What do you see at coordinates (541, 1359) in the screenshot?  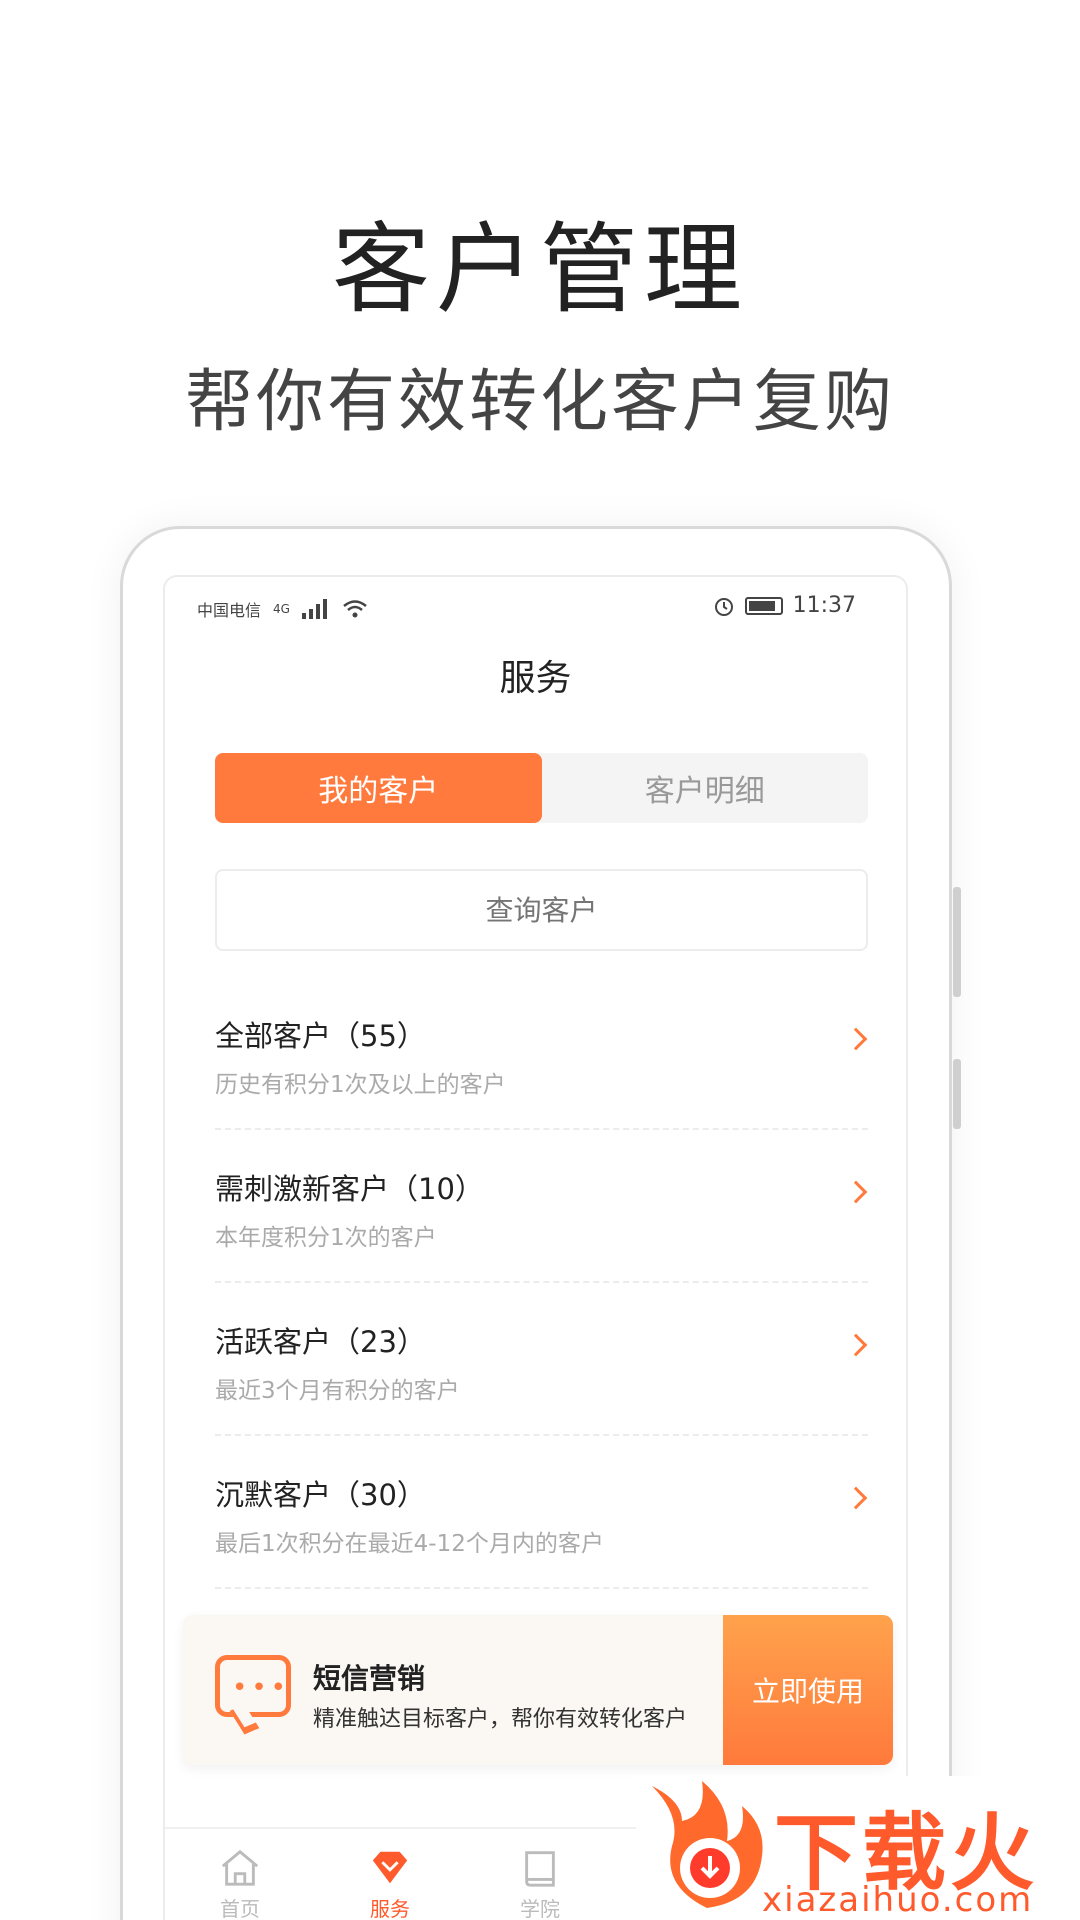 I see `list-item: 活跃客户（23） 最近3个月有积分的客户` at bounding box center [541, 1359].